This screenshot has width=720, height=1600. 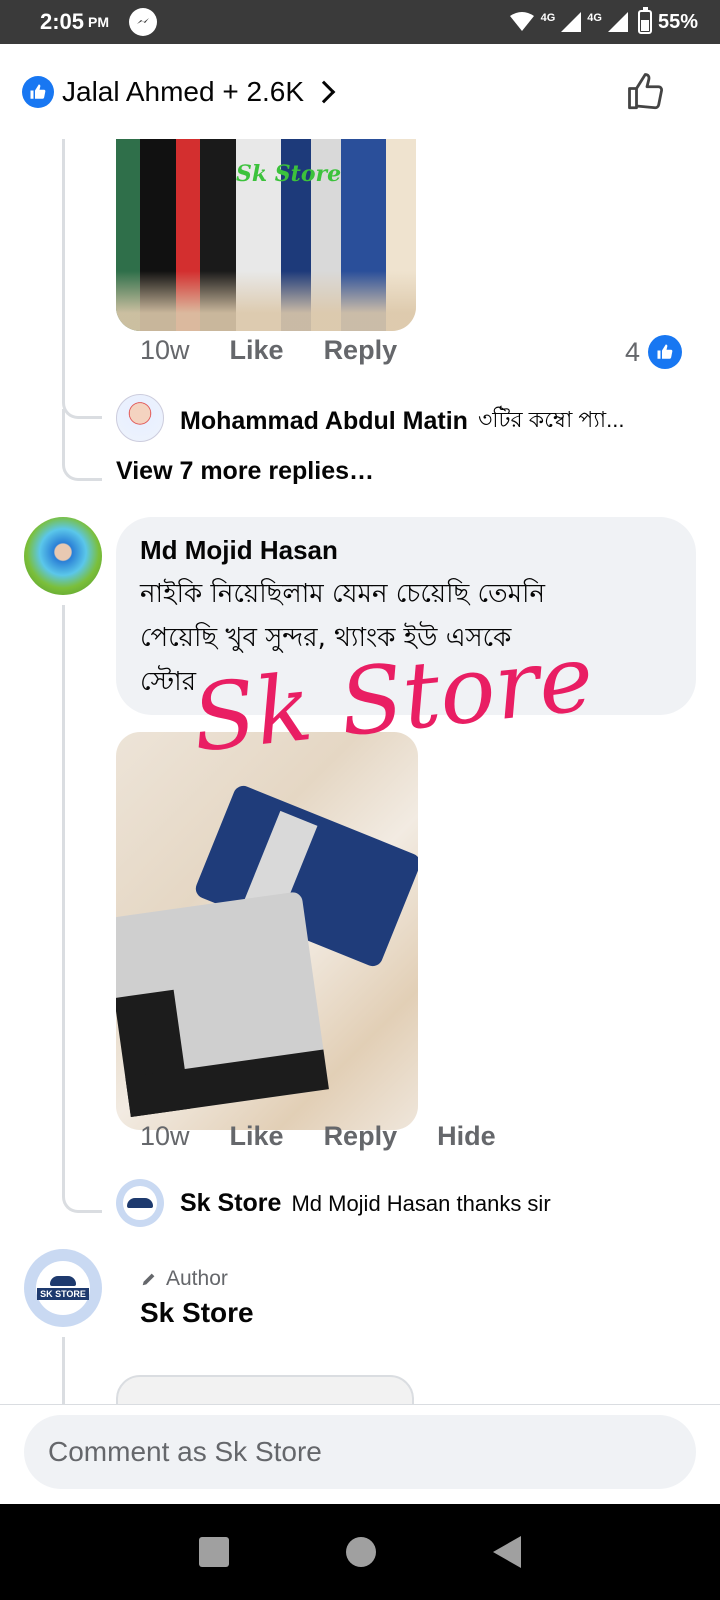 I want to click on reaction-count: 4, so click(x=653, y=352).